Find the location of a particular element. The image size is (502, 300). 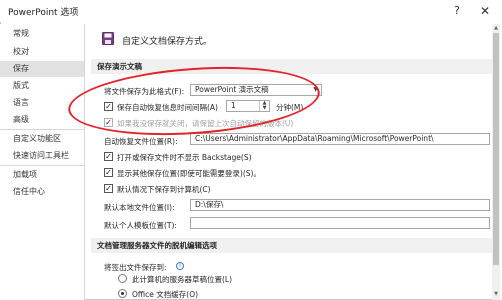

help-icon: ? is located at coordinates (457, 11).